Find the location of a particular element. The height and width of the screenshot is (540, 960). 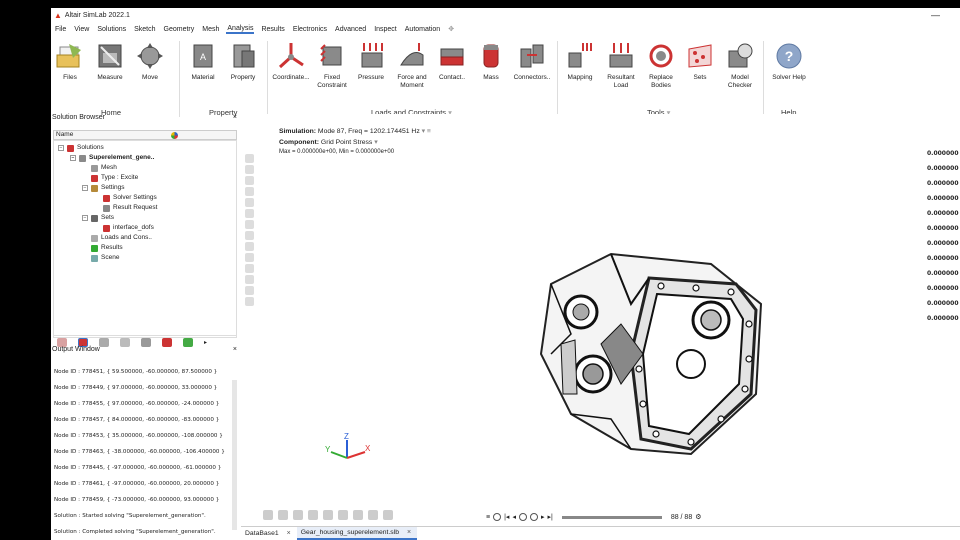

component-dropdown: Grid Point Stress is located at coordinates (346, 142).